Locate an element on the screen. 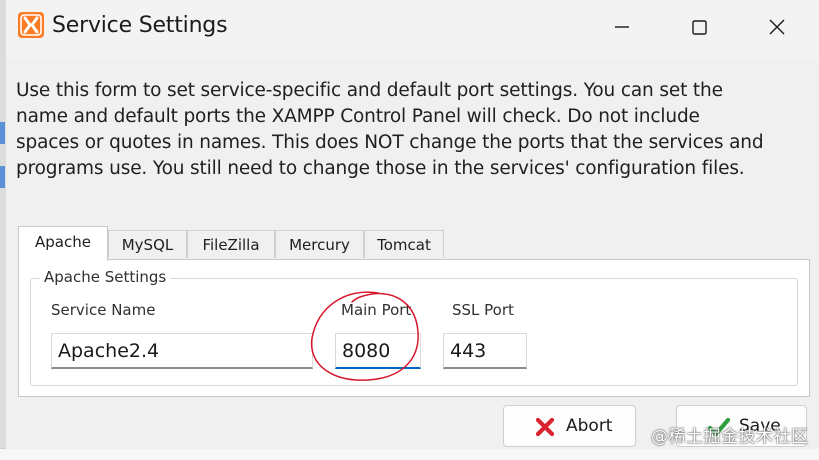 This screenshot has width=819, height=460. close-button is located at coordinates (777, 27).